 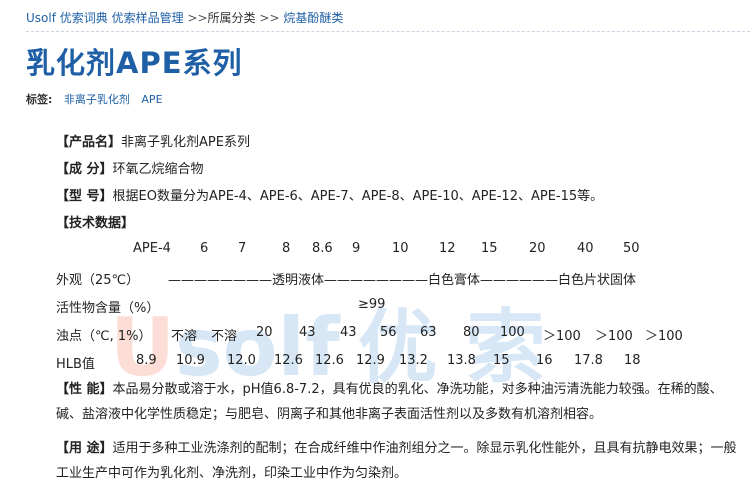 What do you see at coordinates (152, 248) in the screenshot?
I see `model-header-cell: APE-4` at bounding box center [152, 248].